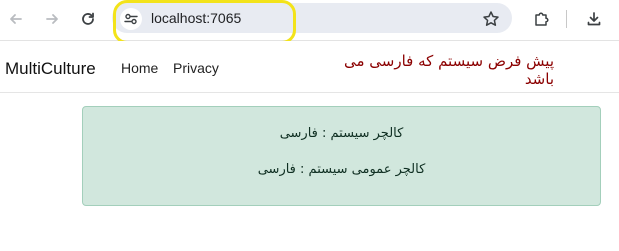 This screenshot has height=251, width=619. I want to click on star-icon, so click(491, 19).